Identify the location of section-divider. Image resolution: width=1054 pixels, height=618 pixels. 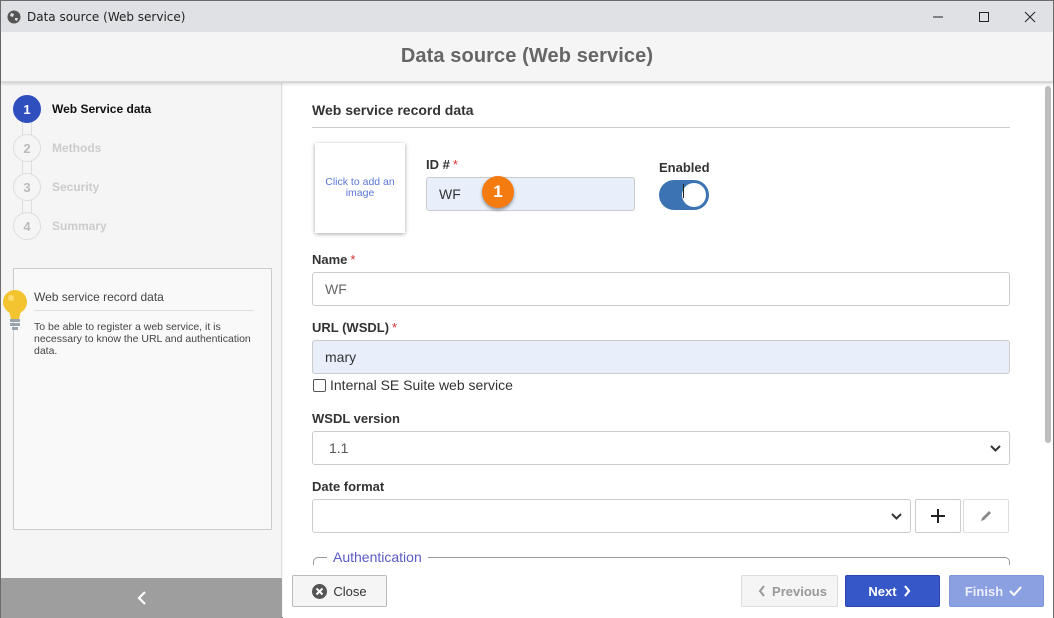
(661, 127).